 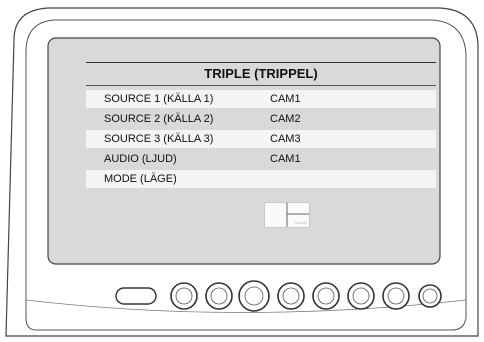 I want to click on button-panel, so click(x=278, y=296).